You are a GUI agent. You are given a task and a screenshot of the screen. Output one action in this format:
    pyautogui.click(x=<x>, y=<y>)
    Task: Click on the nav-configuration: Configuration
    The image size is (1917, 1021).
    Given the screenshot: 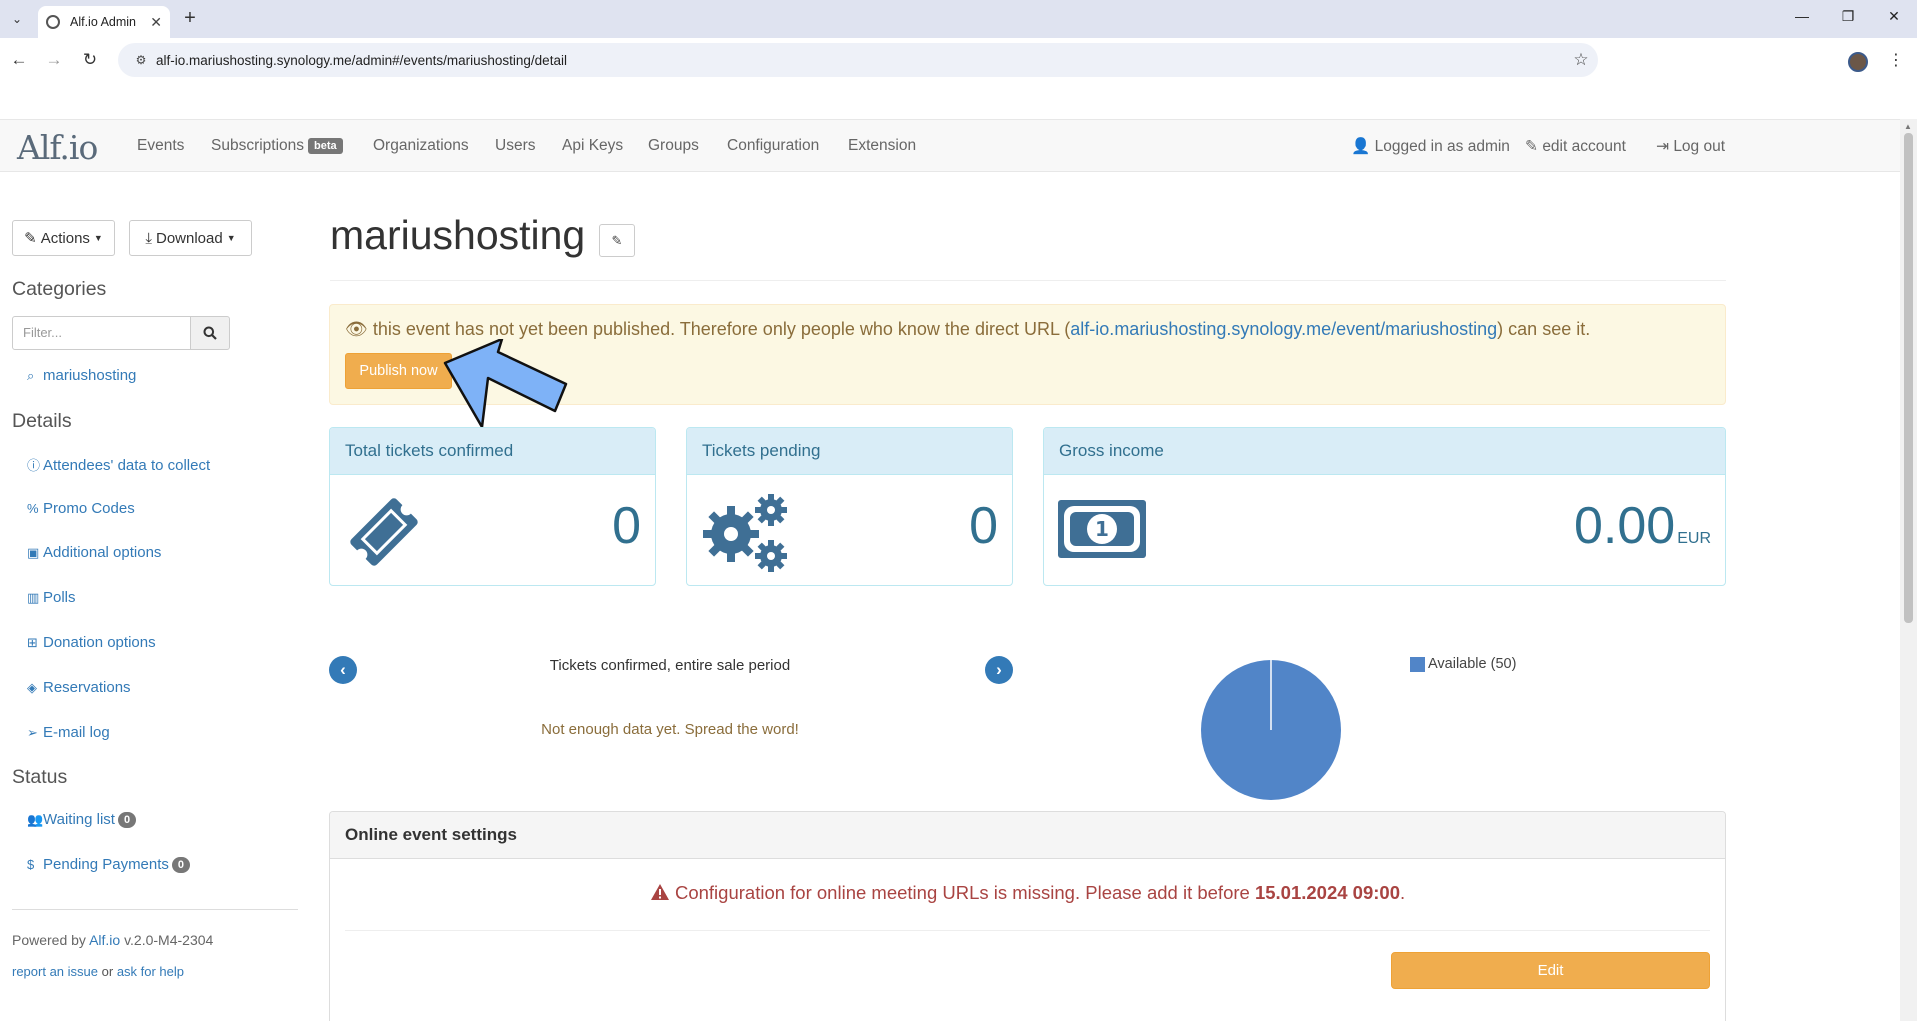 What is the action you would take?
    pyautogui.click(x=773, y=146)
    